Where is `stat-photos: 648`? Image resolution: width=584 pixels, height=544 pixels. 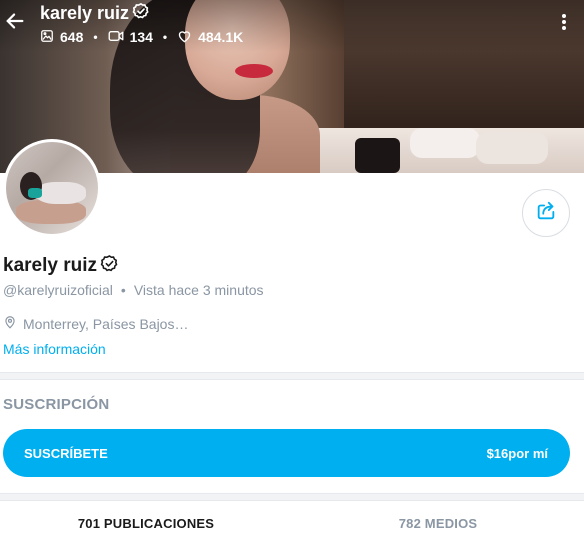
stat-photos: 648 is located at coordinates (61, 37).